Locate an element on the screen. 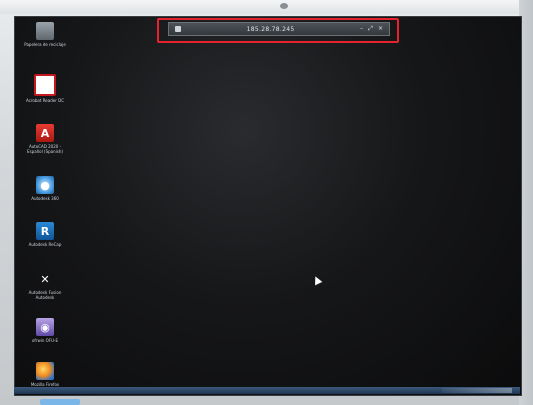  taskbar-tray is located at coordinates (477, 390).